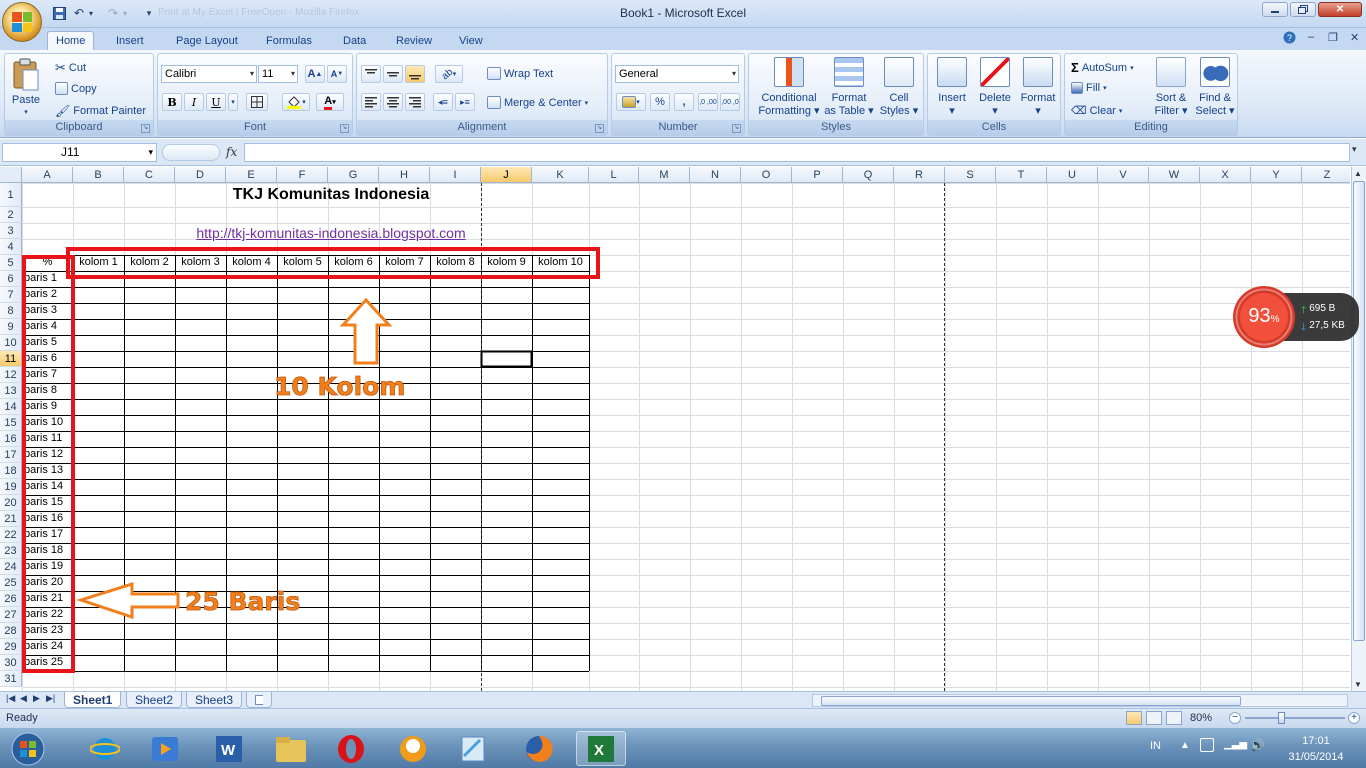  What do you see at coordinates (79, 152) in the screenshot?
I see `name-box: J11 ▾` at bounding box center [79, 152].